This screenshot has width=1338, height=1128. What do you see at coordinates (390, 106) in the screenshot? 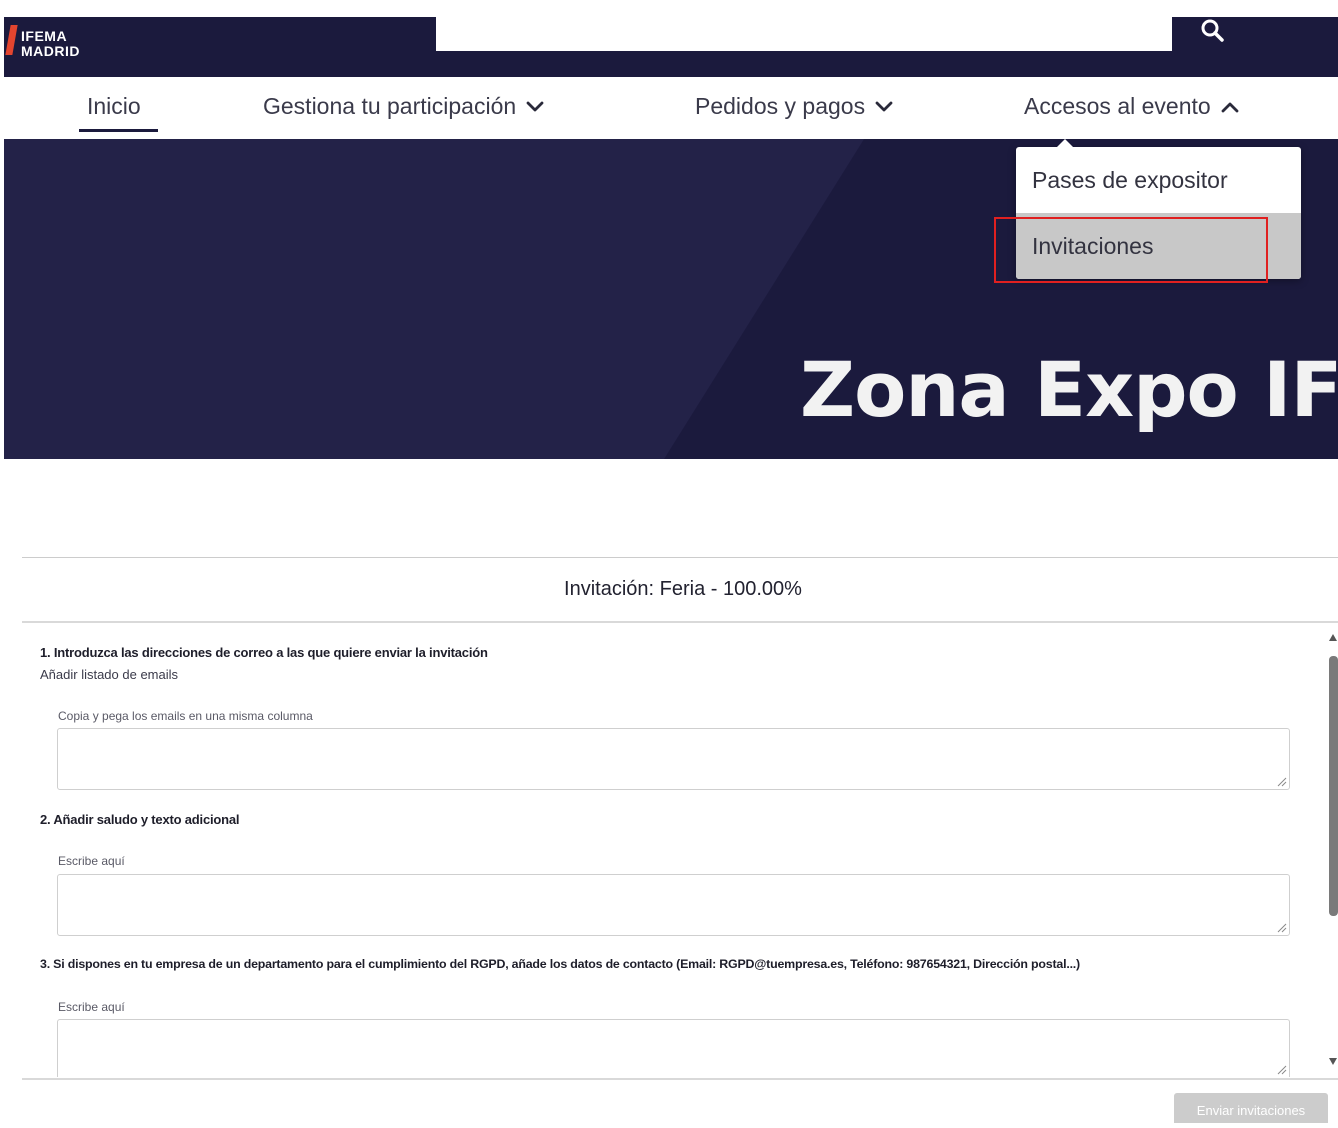
I see `nav-item-label: Gestiona tu participación` at bounding box center [390, 106].